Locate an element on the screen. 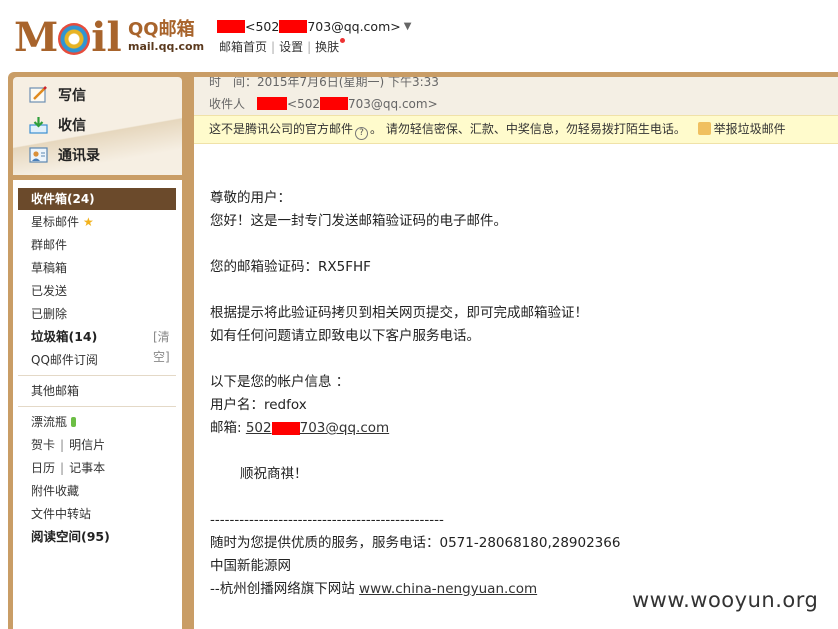 This screenshot has width=838, height=629. sidebar-actions: 写信 收信 通讯录 is located at coordinates (97, 126).